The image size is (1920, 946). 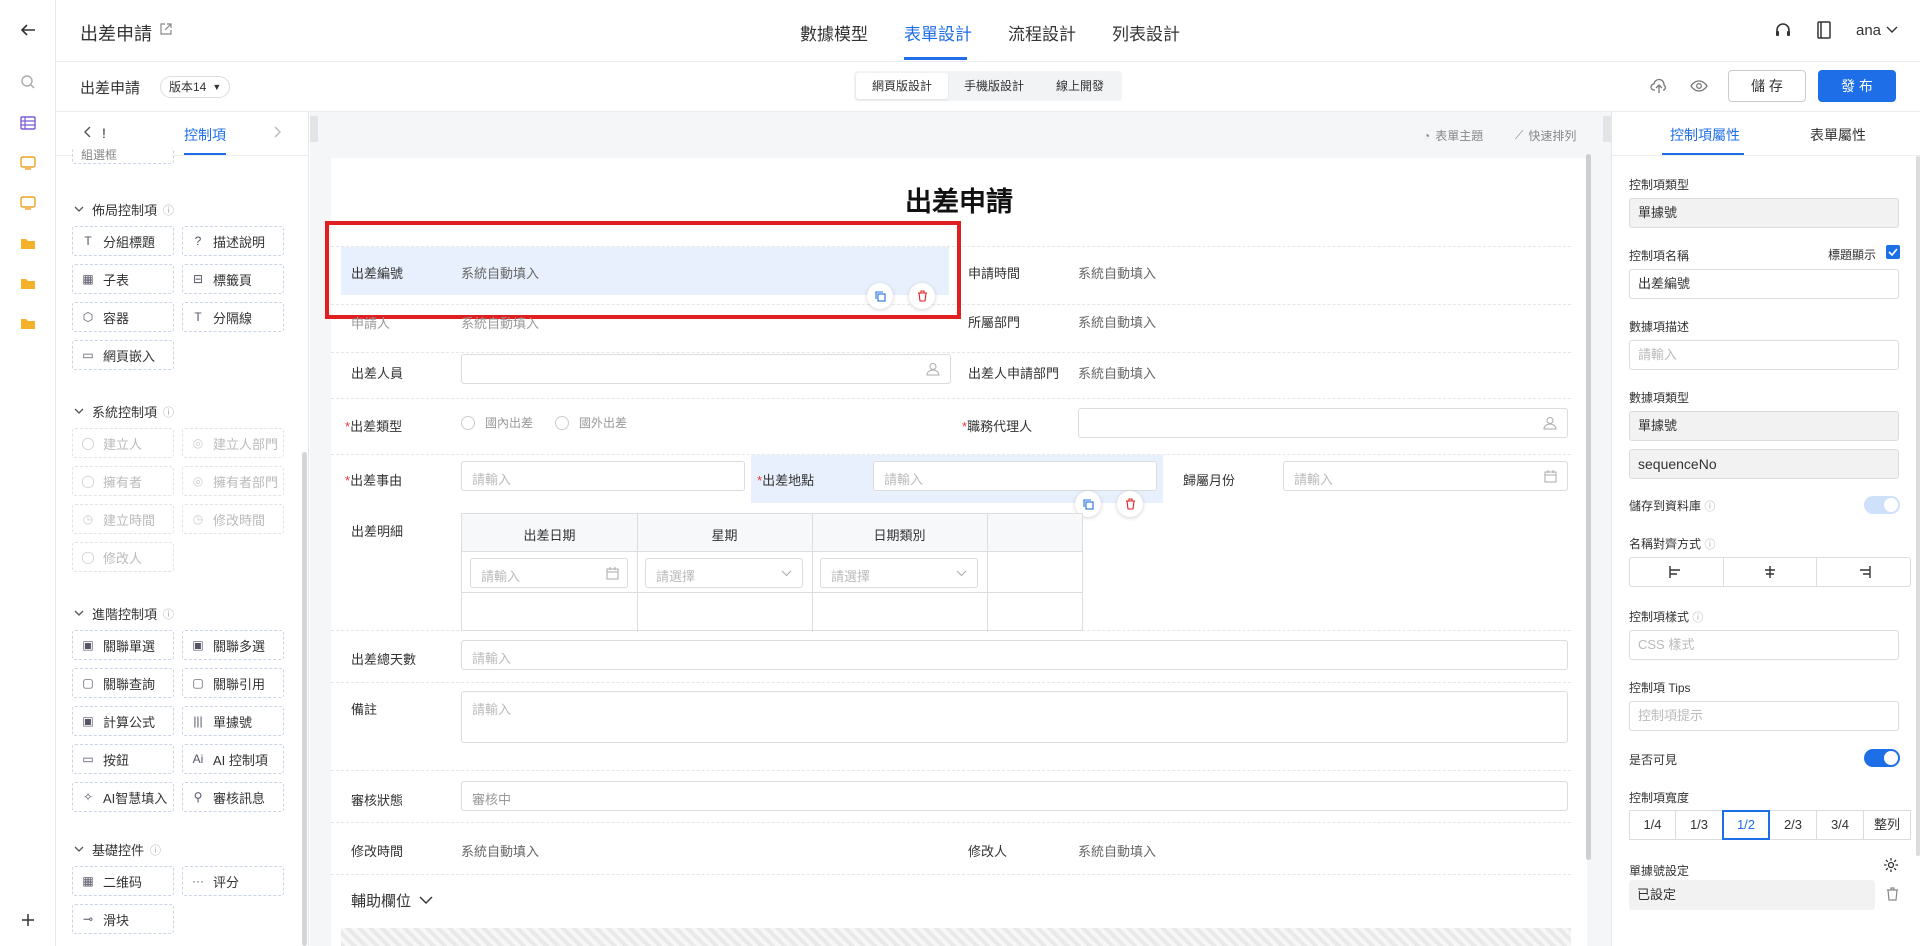 I want to click on palette-control-item: ▢ 關聯引用, so click(x=233, y=683).